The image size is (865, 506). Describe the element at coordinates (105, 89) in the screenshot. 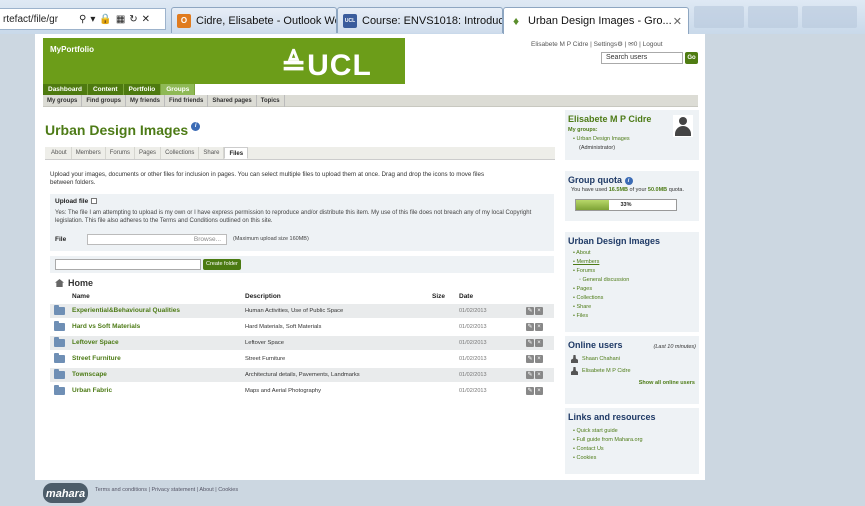

I see `nav-content: Content` at that location.